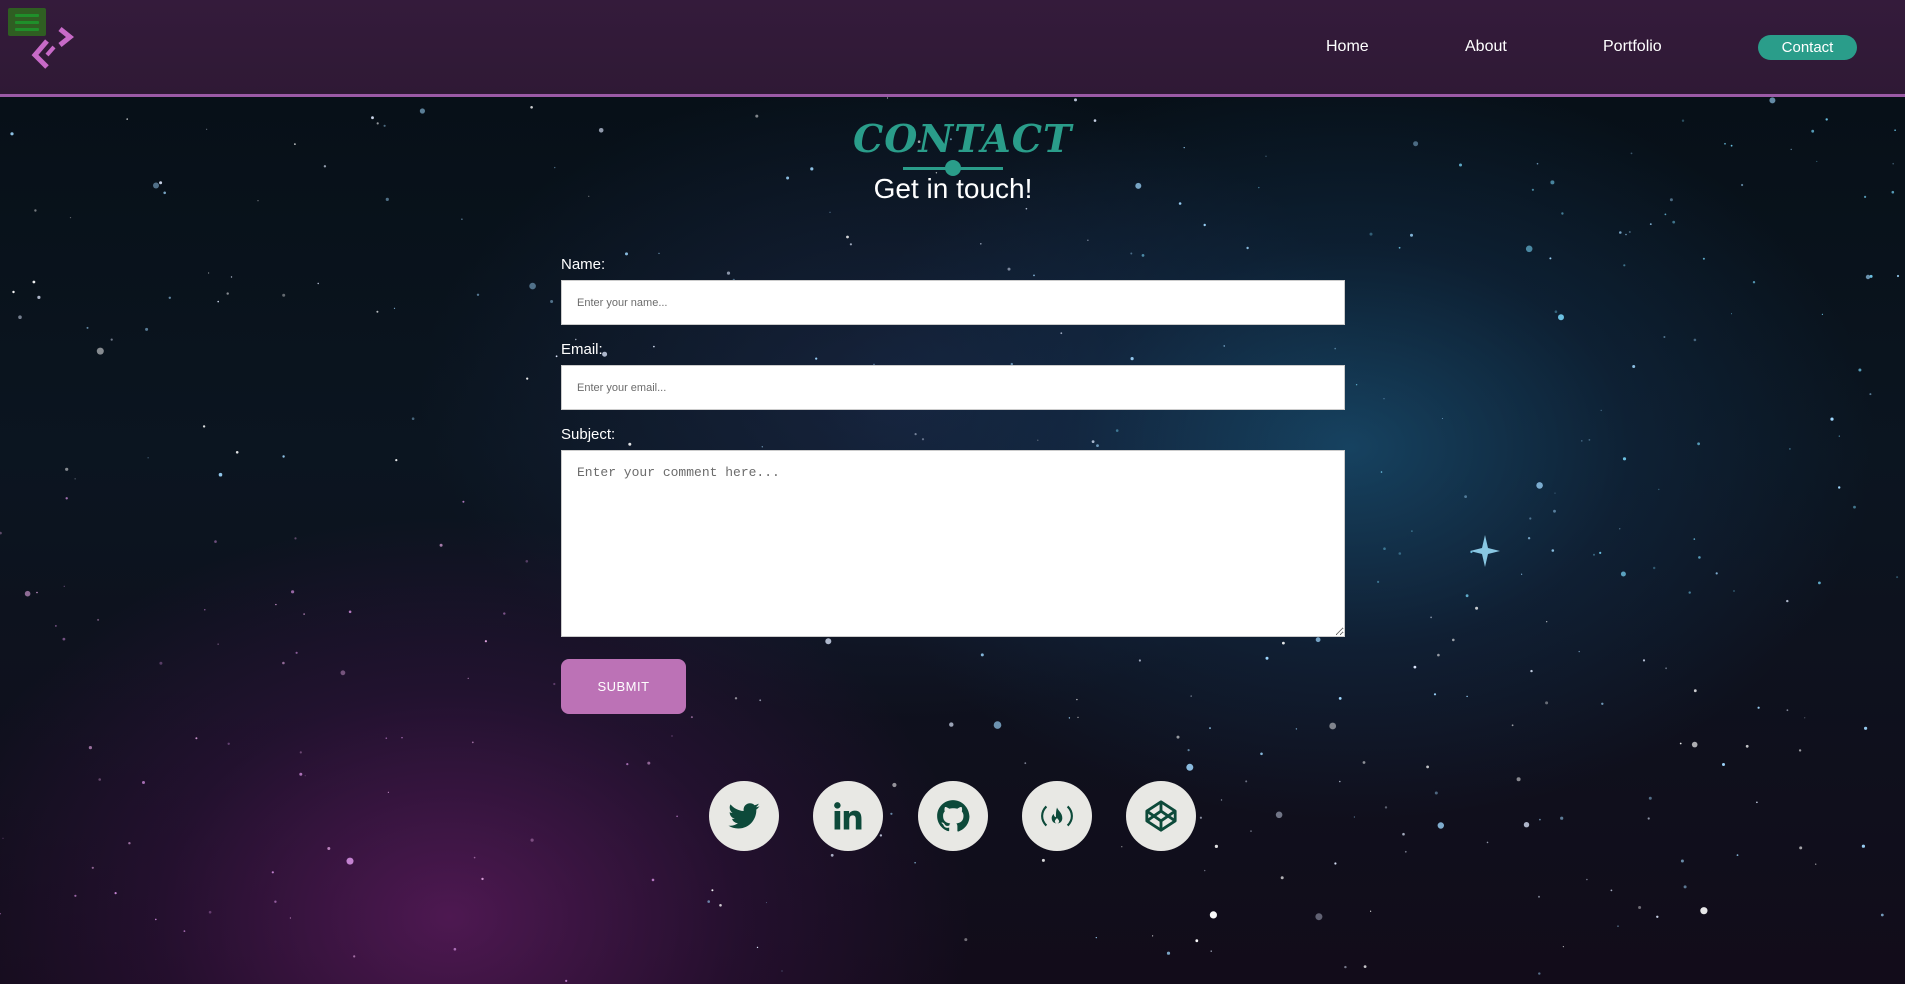 Image resolution: width=1905 pixels, height=984 pixels. What do you see at coordinates (52, 48) in the screenshot?
I see `code-brackets-logo-icon` at bounding box center [52, 48].